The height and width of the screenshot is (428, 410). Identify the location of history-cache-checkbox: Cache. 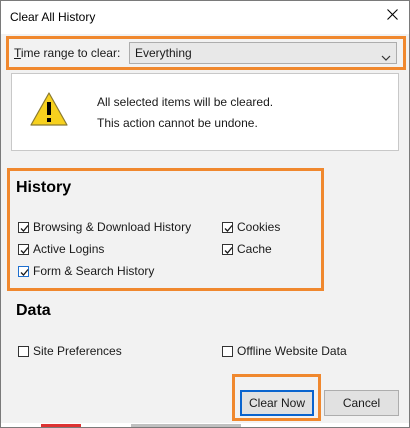
(247, 249).